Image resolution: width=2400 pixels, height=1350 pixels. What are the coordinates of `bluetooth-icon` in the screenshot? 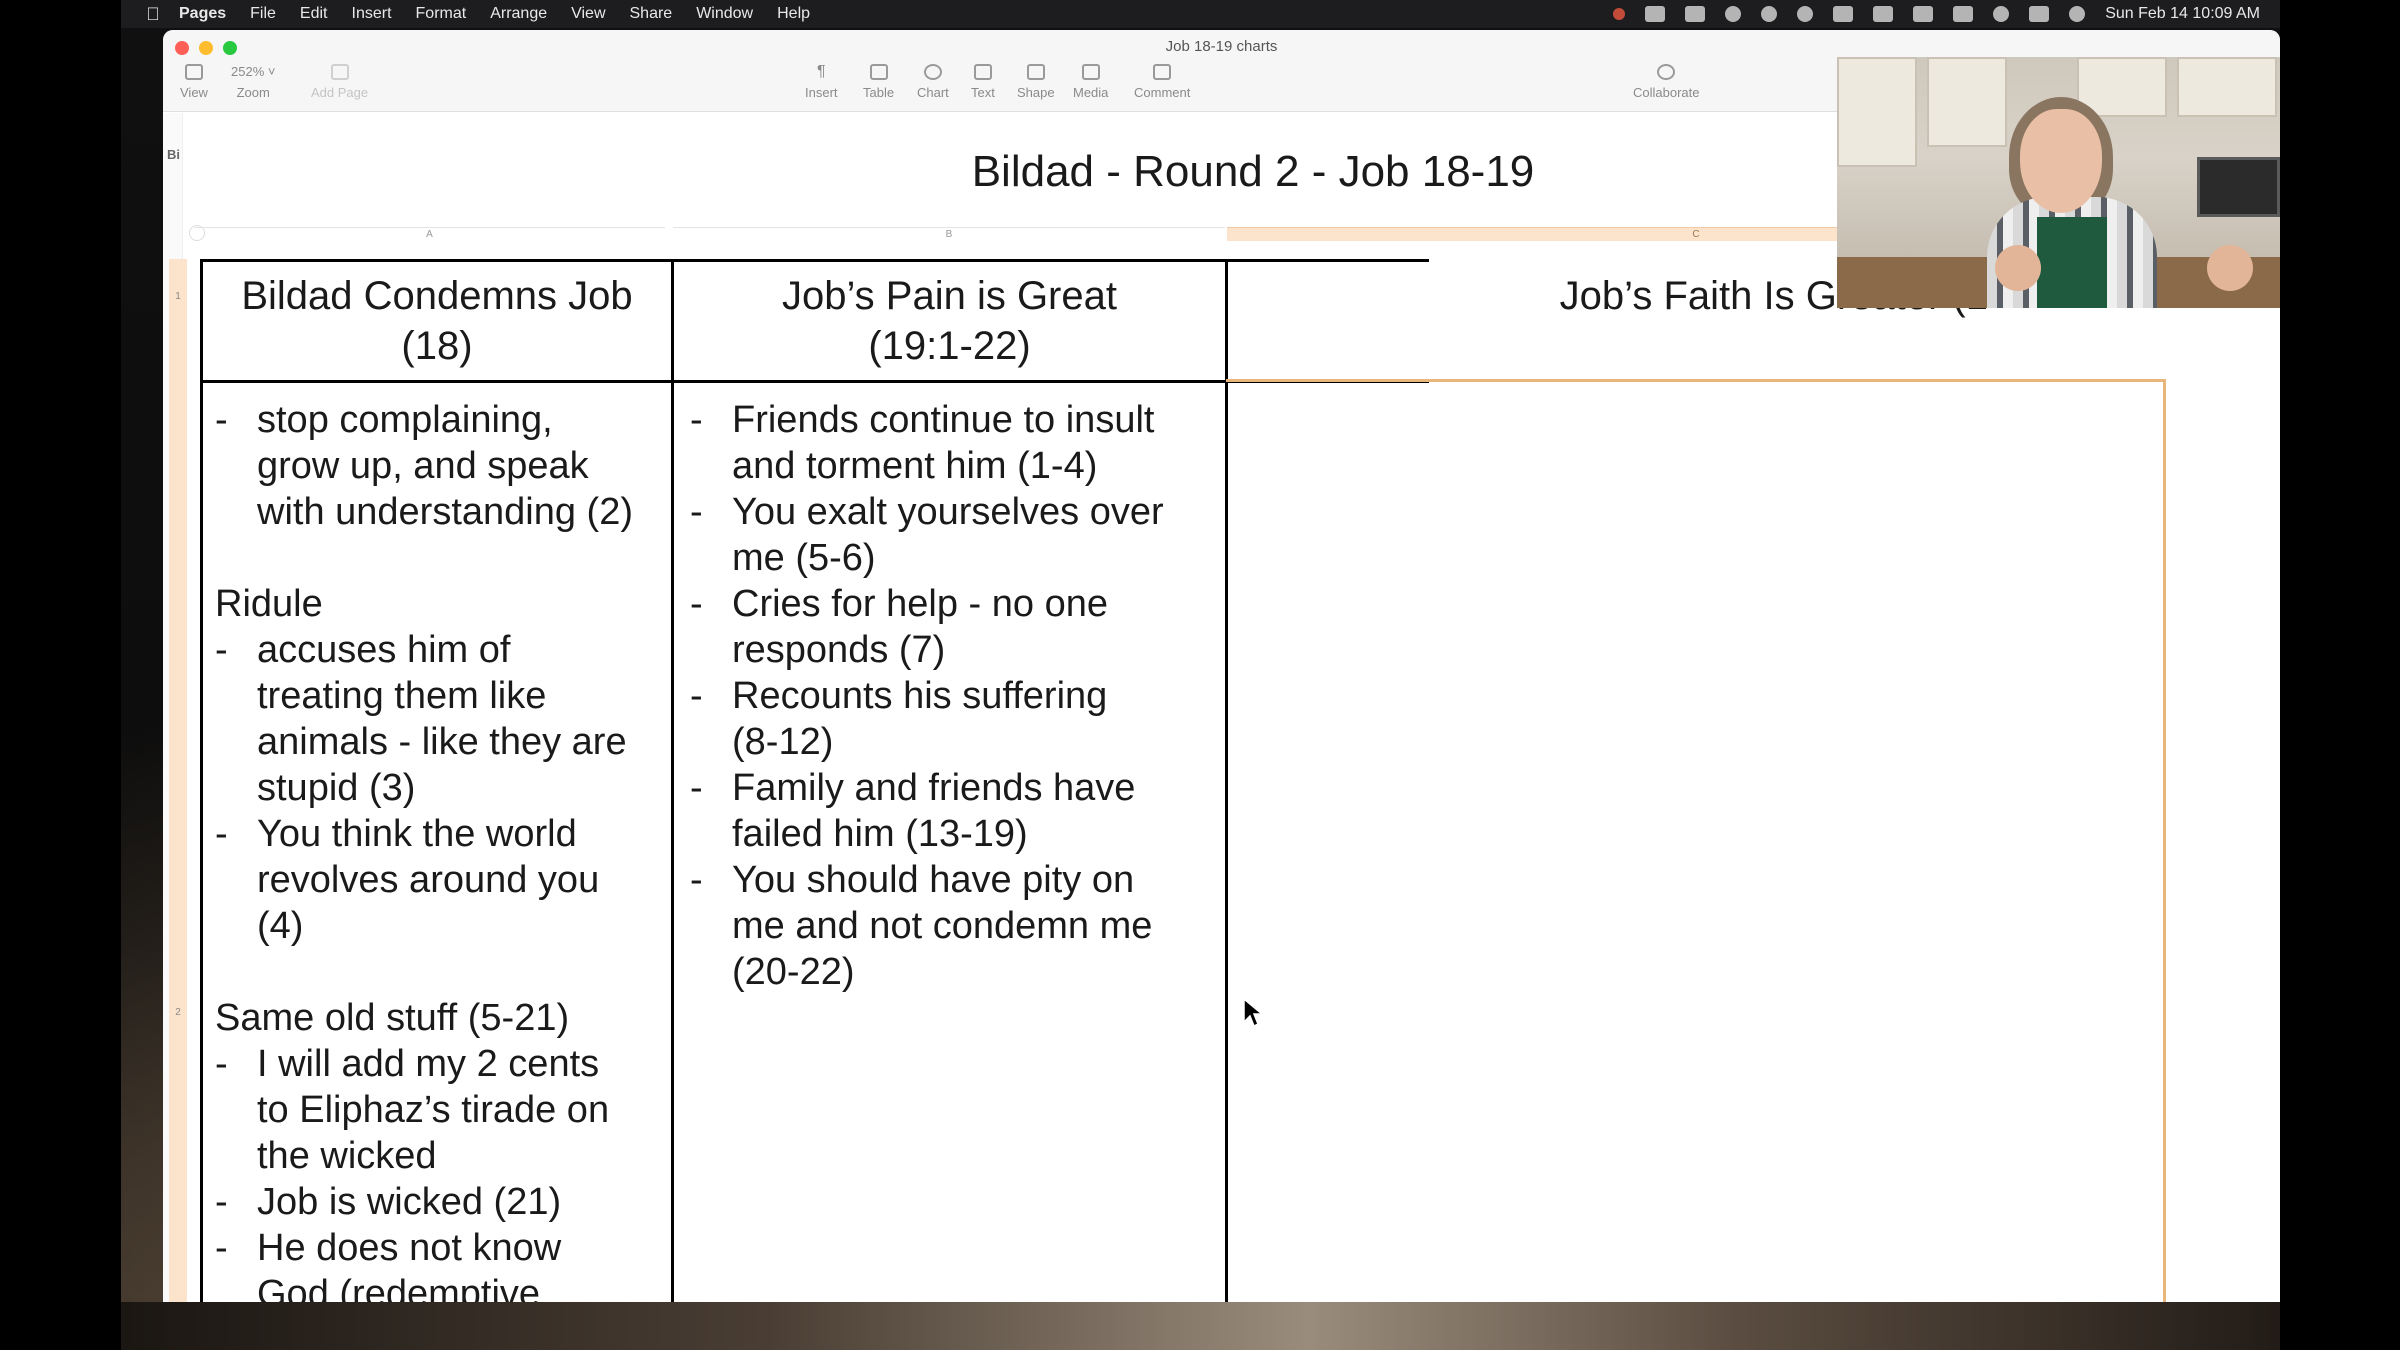 It's located at (1883, 14).